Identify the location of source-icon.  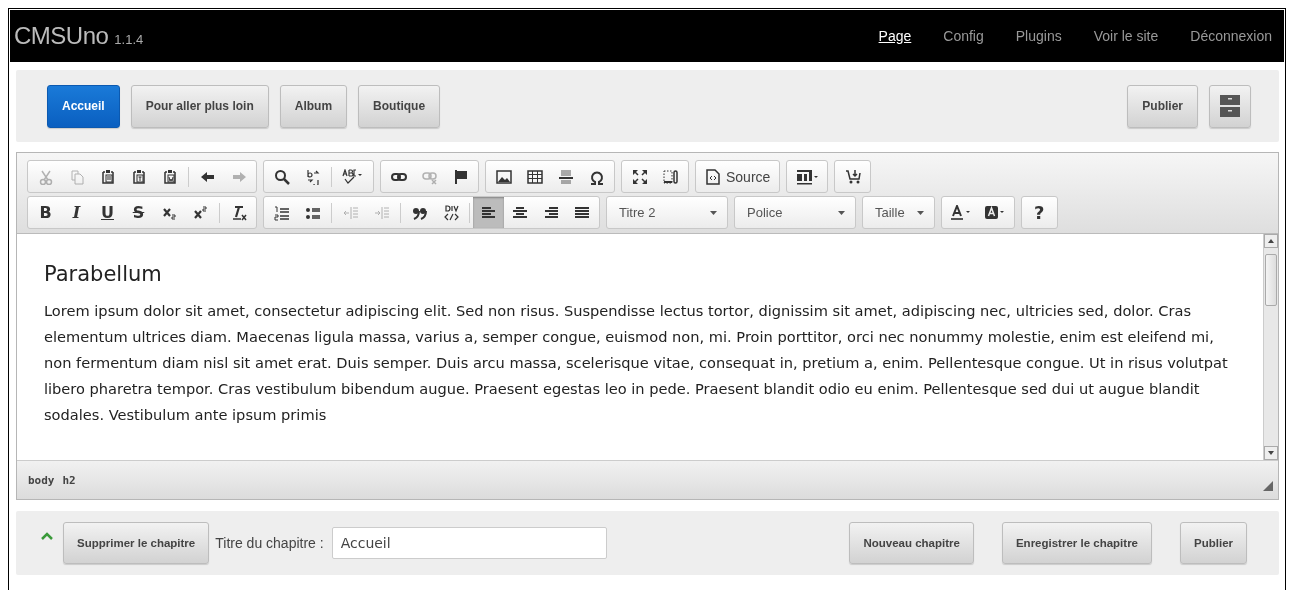
(713, 176).